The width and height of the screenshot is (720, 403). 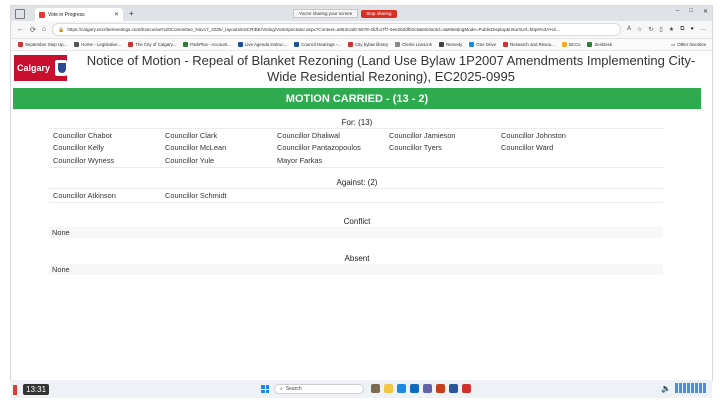 I want to click on close-tab-icon: ✕, so click(x=116, y=14).